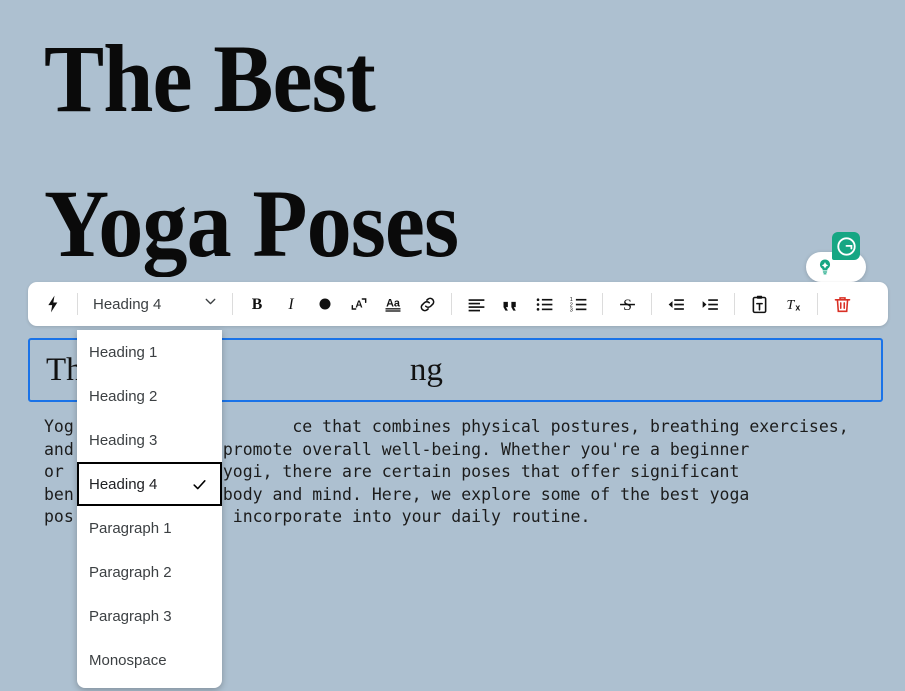 The image size is (905, 691). Describe the element at coordinates (842, 304) in the screenshot. I see `delete-button` at that location.